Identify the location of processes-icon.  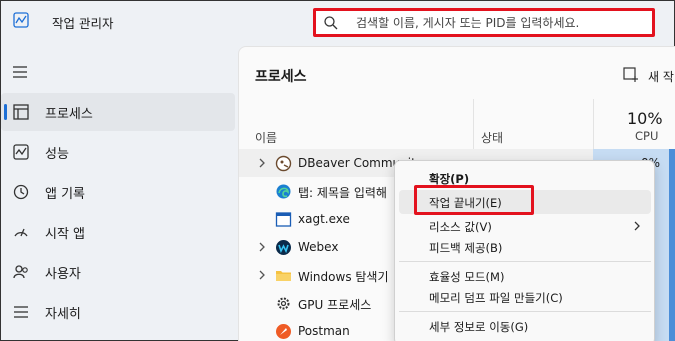
(21, 112).